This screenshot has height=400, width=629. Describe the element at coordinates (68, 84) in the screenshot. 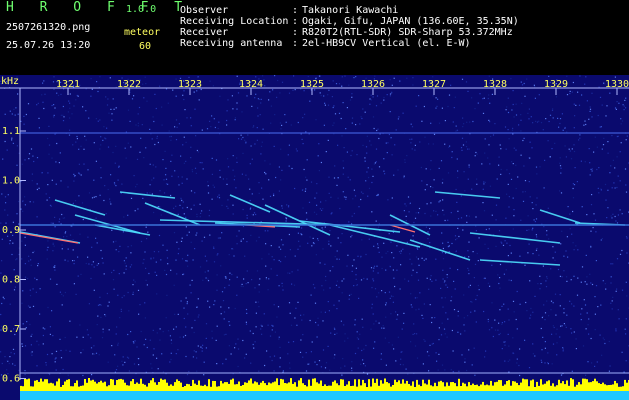

I see `x-tick-label: 1321` at that location.